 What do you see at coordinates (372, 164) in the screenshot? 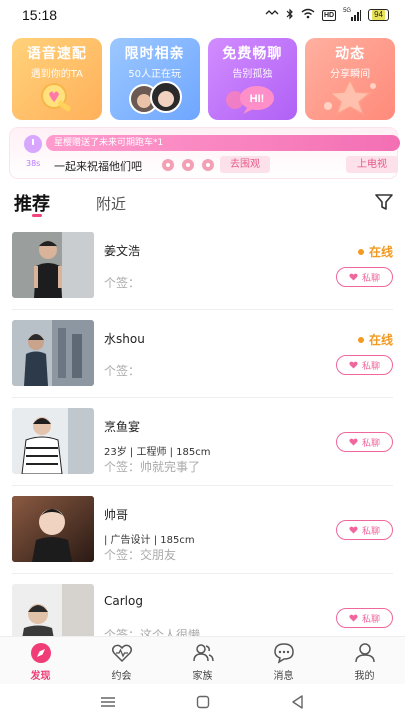
I see `on-tv-button: 上电视` at bounding box center [372, 164].